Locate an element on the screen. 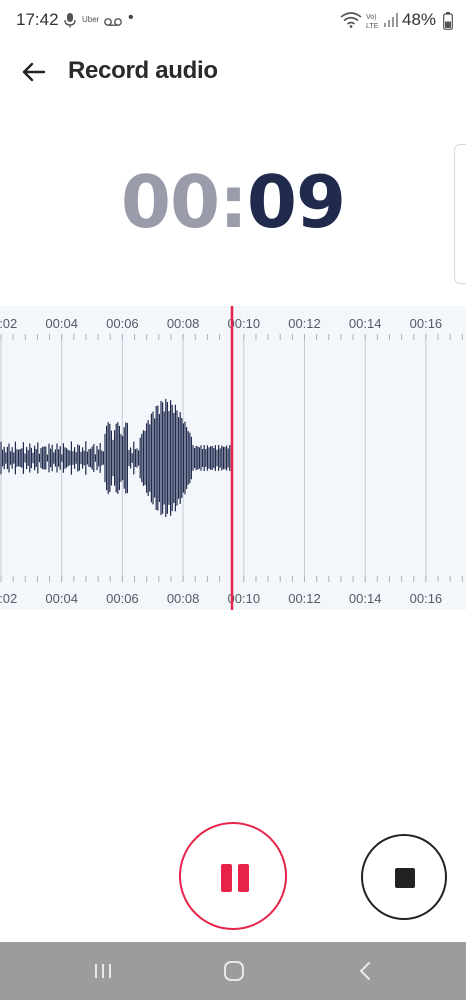 The image size is (466, 1000). svg-text: Vo) is located at coordinates (371, 17).